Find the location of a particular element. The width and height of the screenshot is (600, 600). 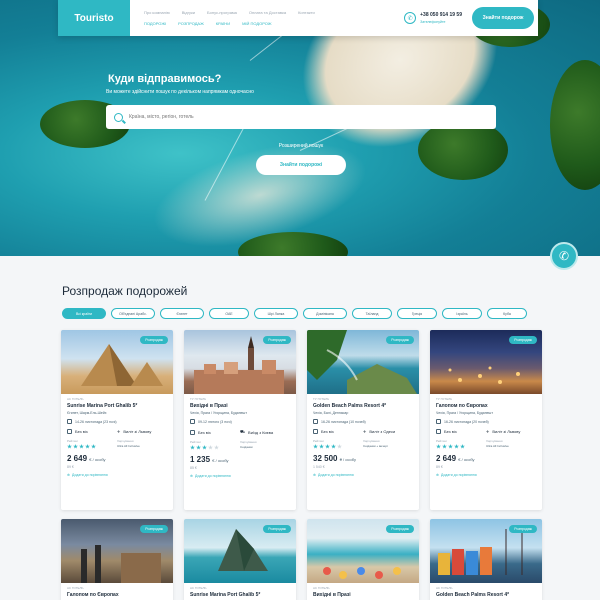

tour-price: 32 500 ₴ / особу is located at coordinates (334, 458).